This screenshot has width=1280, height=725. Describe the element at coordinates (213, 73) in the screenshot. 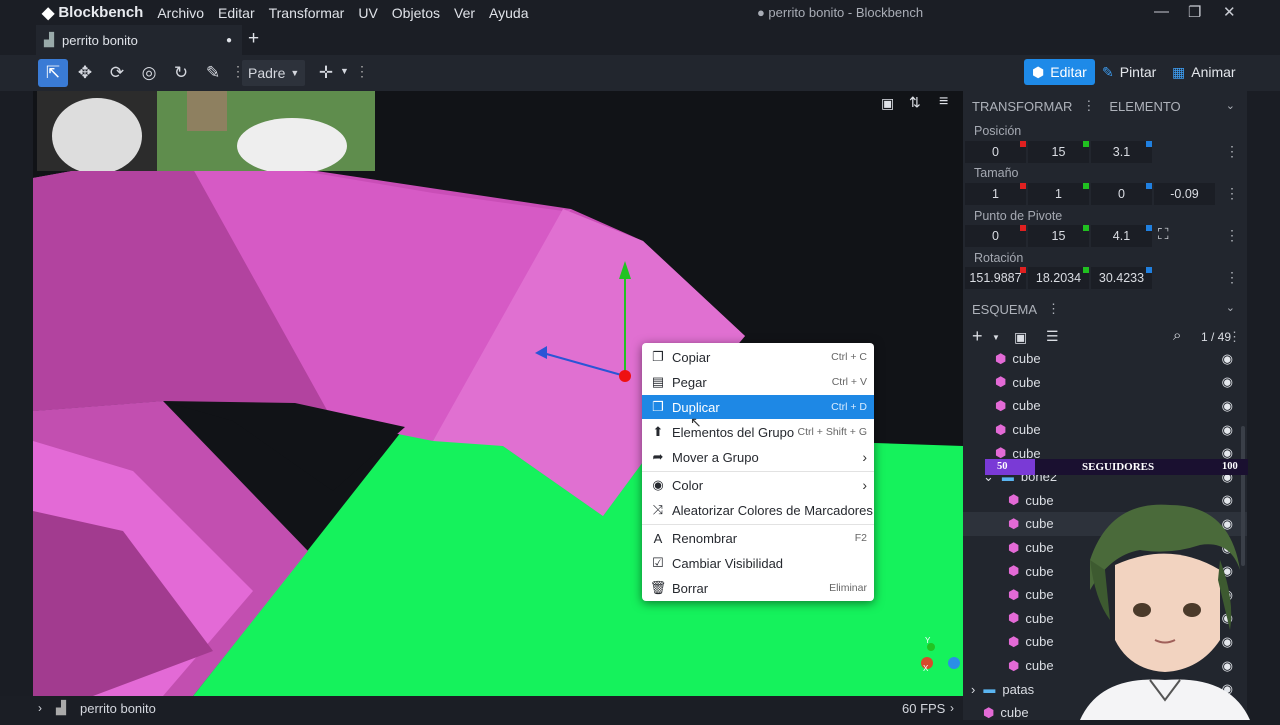

I see `draw-tool-icon: ✎` at that location.